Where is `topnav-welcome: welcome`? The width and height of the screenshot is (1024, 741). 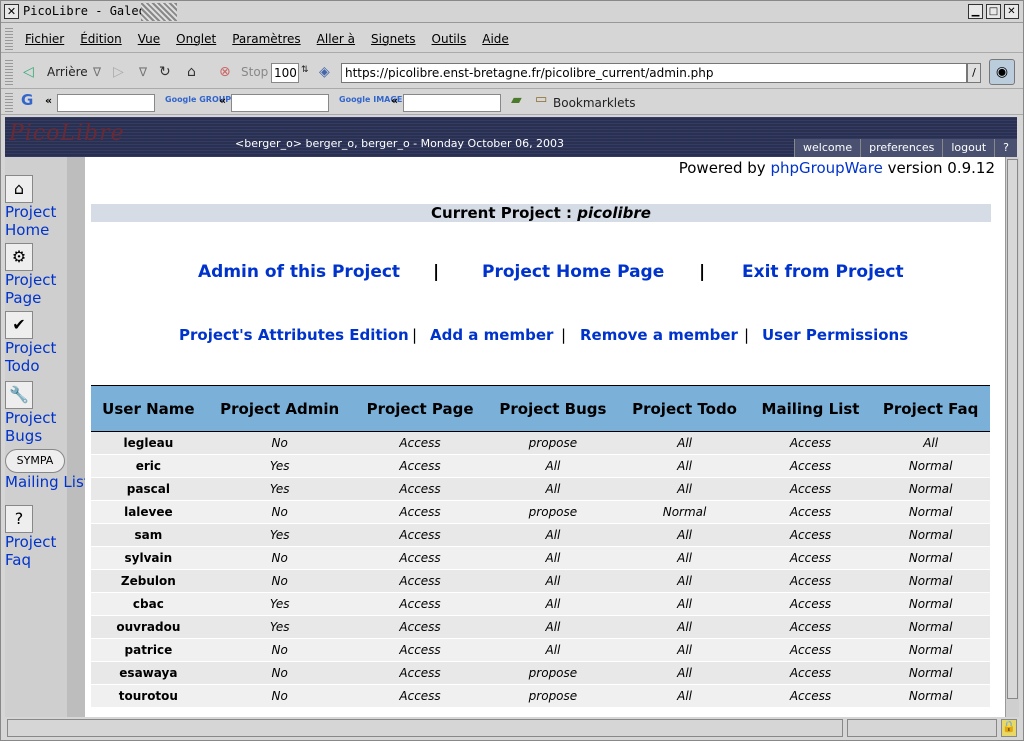 topnav-welcome: welcome is located at coordinates (827, 148).